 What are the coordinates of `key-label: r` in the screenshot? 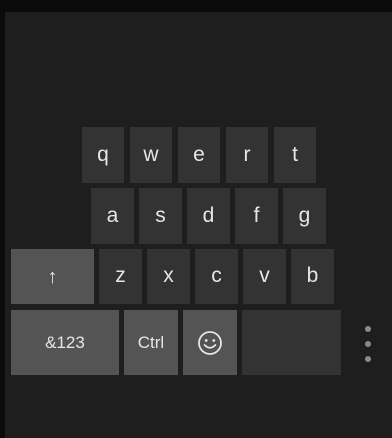 It's located at (247, 154).